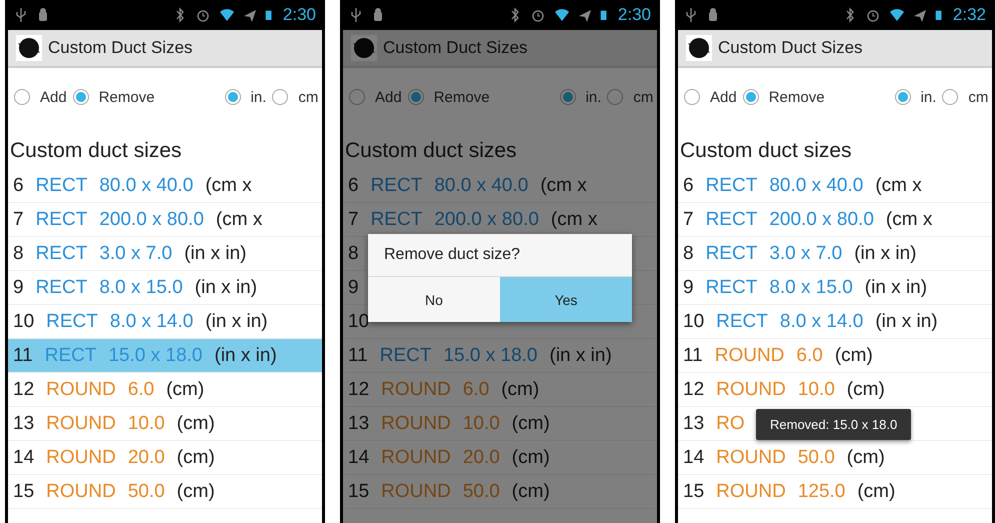 This screenshot has height=523, width=995. What do you see at coordinates (566, 299) in the screenshot?
I see `dialog-button: Yes` at bounding box center [566, 299].